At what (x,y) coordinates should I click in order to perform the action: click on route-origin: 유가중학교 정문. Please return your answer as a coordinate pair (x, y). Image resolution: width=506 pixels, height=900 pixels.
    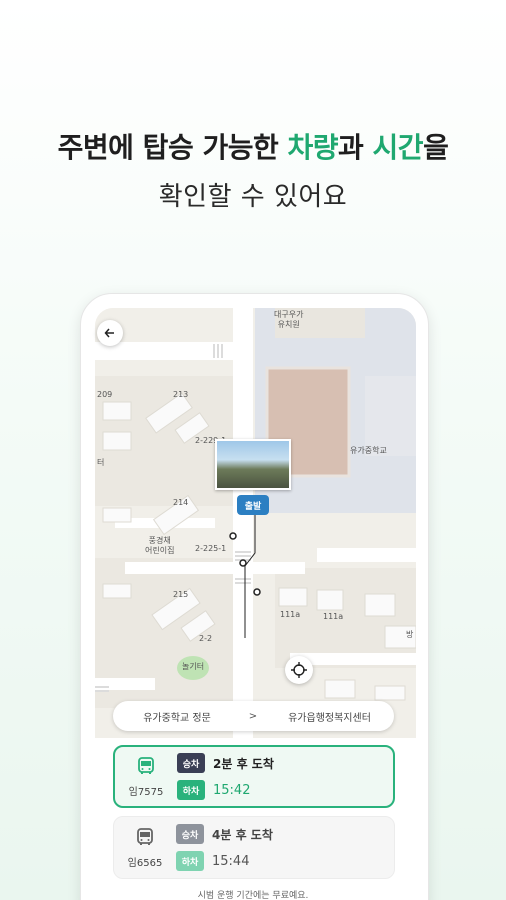
    Looking at the image, I should click on (177, 718).